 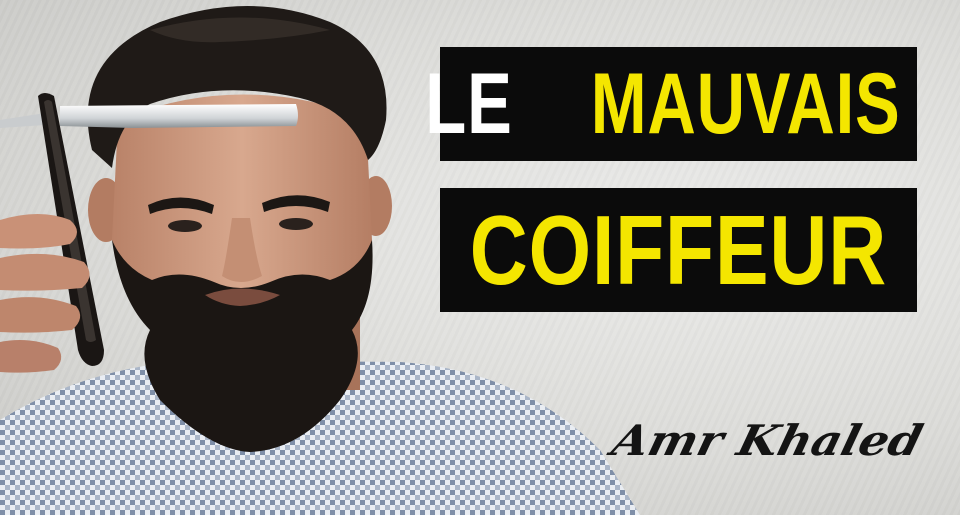 What do you see at coordinates (767, 440) in the screenshot?
I see `author-signature: Amr Khaled` at bounding box center [767, 440].